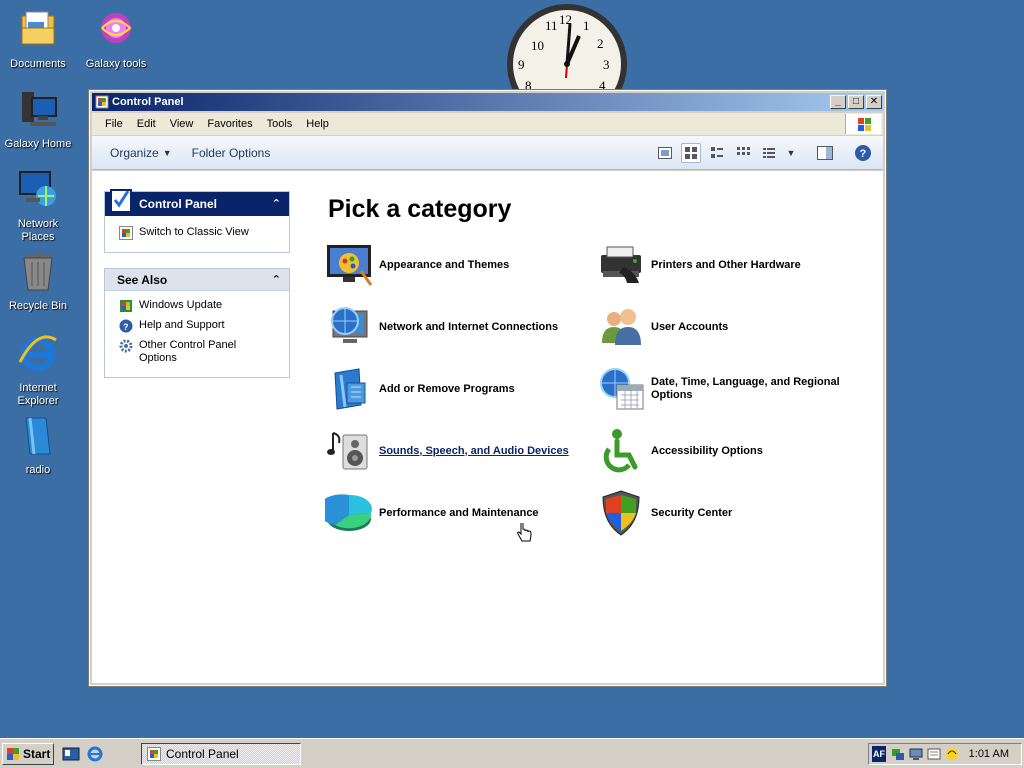 This screenshot has width=1024, height=768. Describe the element at coordinates (197, 352) in the screenshot. I see `other-options-link: Other Control Panel Options` at that location.